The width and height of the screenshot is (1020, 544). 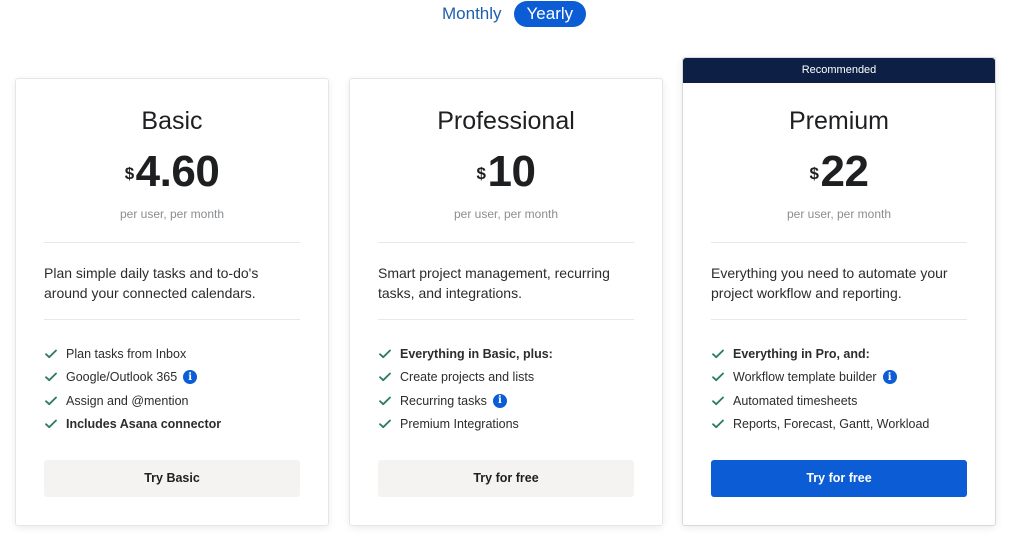 I want to click on feature-item: Recurring tasks i, so click(x=506, y=401).